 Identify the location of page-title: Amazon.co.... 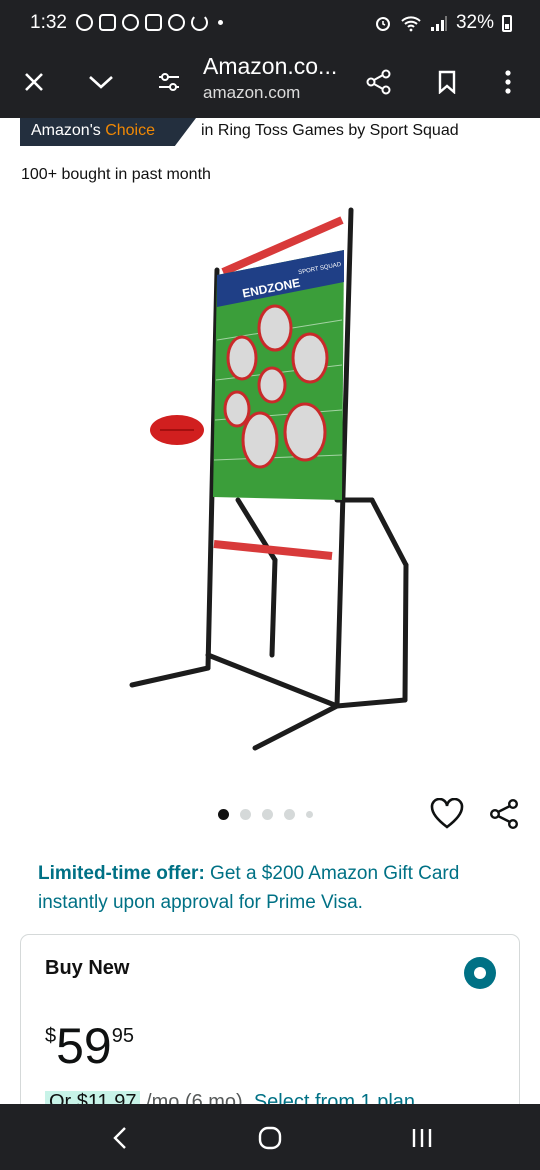
(270, 66).